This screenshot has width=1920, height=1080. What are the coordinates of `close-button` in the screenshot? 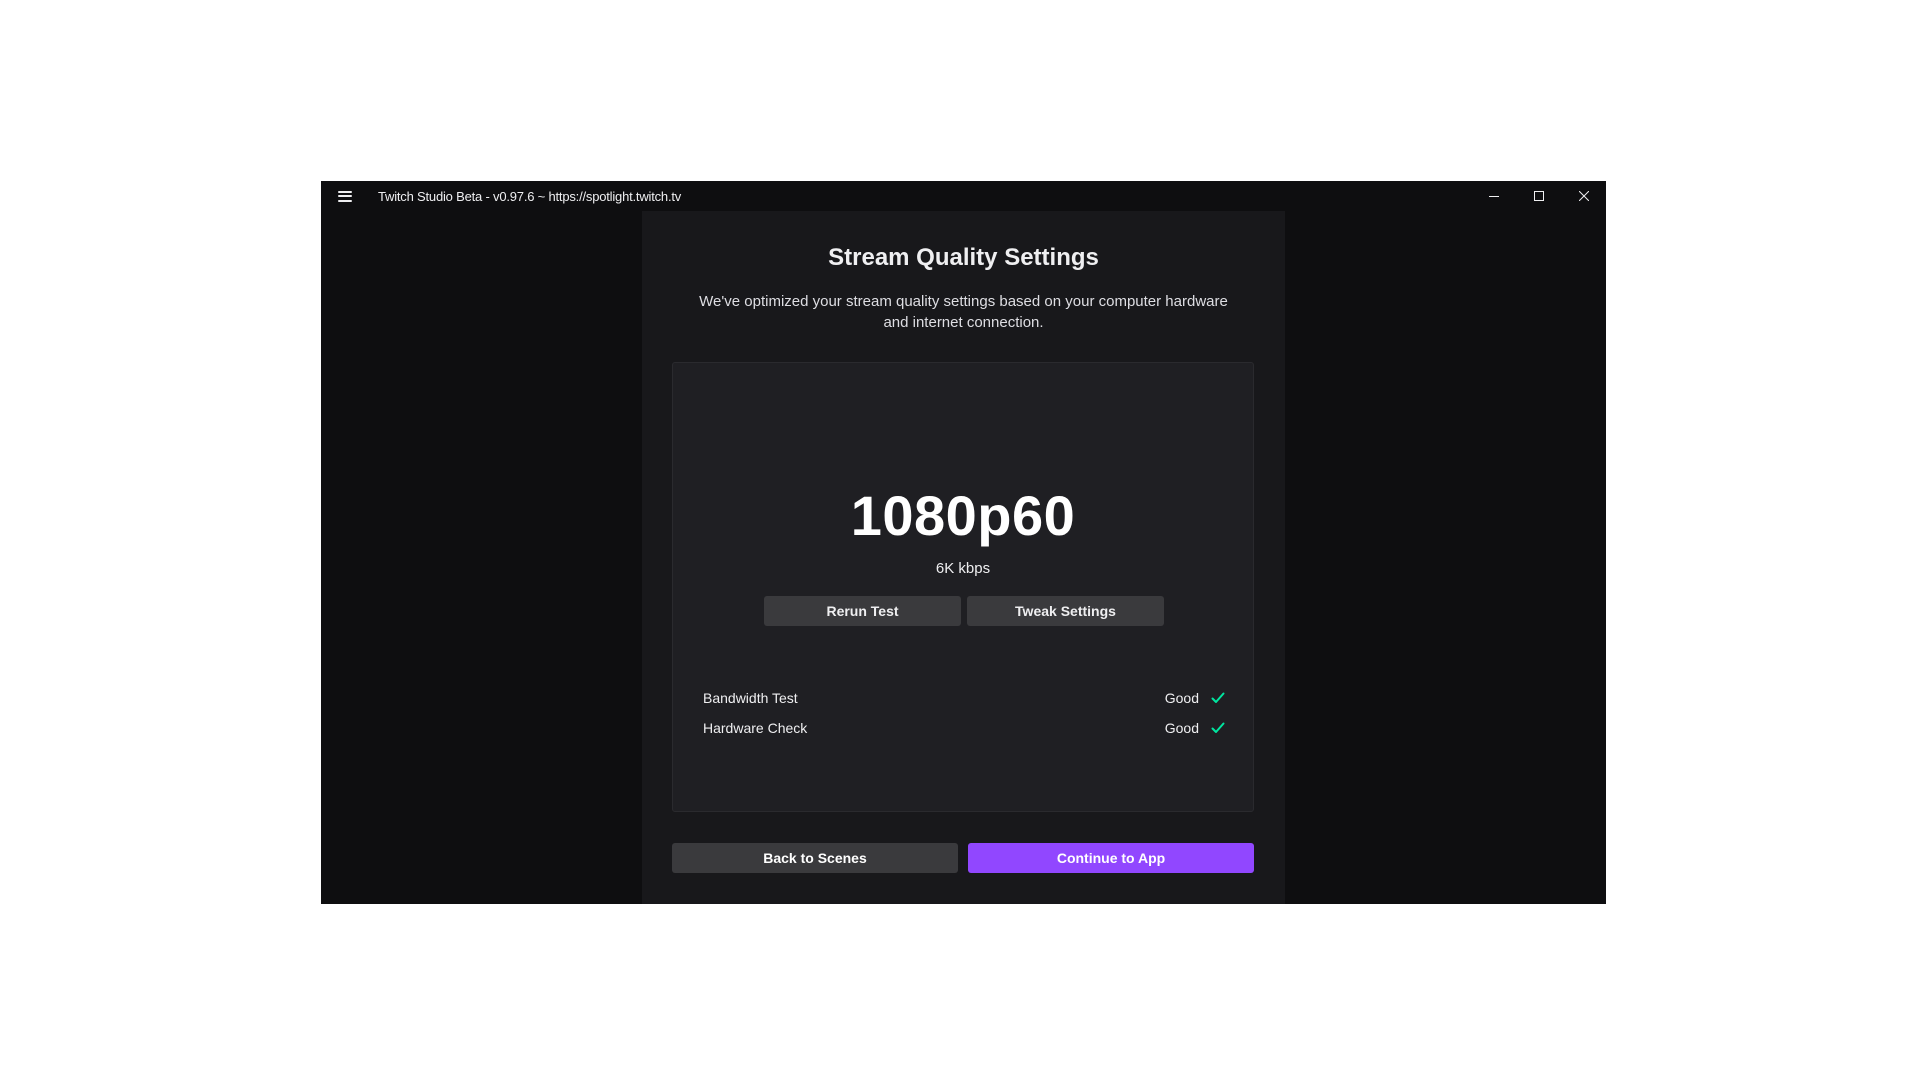 It's located at (1583, 196).